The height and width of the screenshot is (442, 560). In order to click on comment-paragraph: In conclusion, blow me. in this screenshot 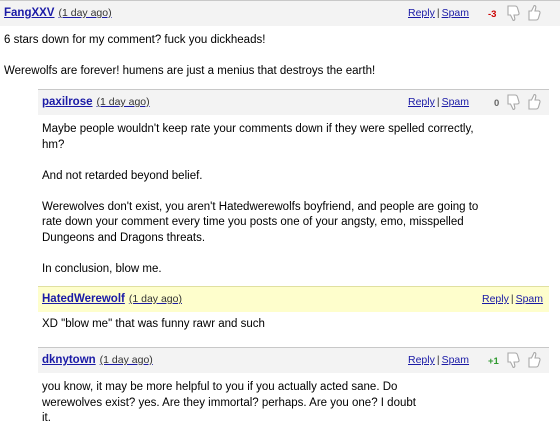, I will do `click(102, 268)`.